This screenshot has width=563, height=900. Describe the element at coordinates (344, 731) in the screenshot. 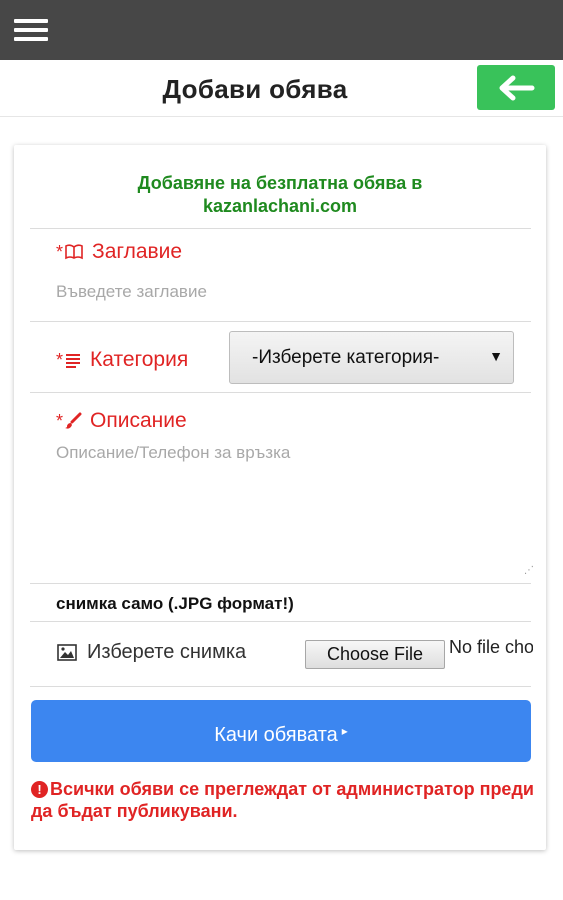

I see `caret-right-icon: ▸` at that location.